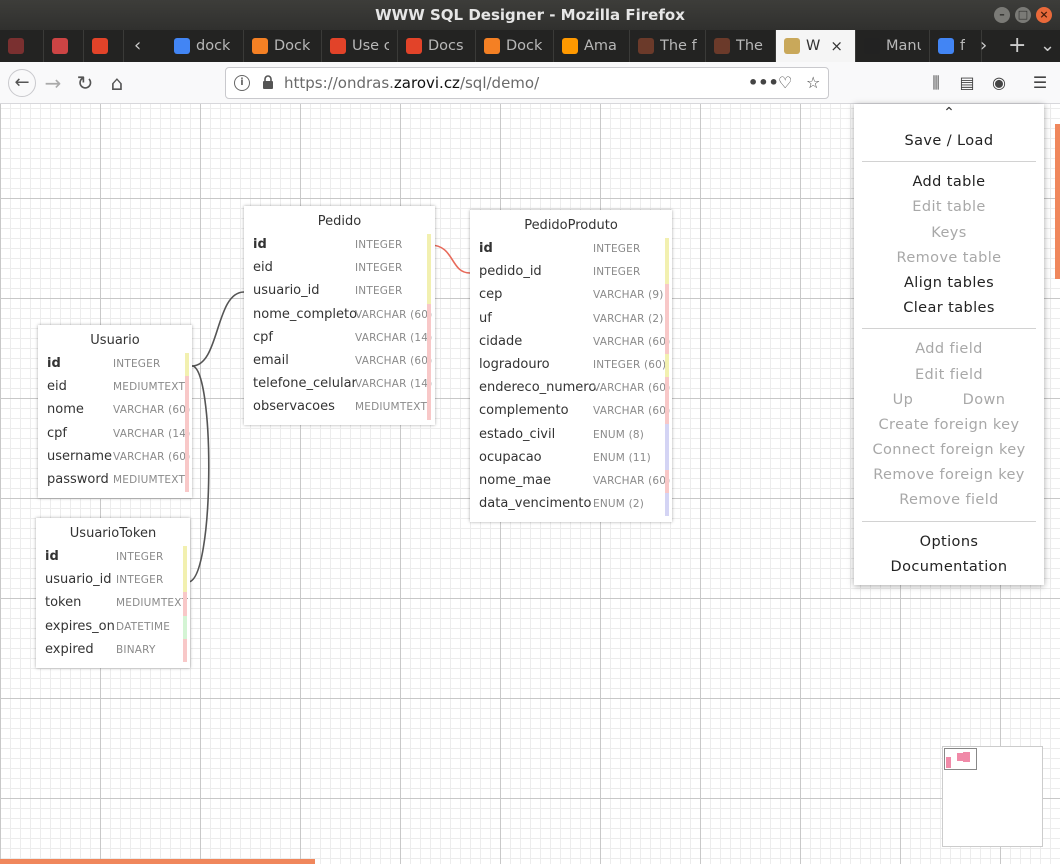  Describe the element at coordinates (785, 82) in the screenshot. I see `pocket-icon: ♡` at that location.